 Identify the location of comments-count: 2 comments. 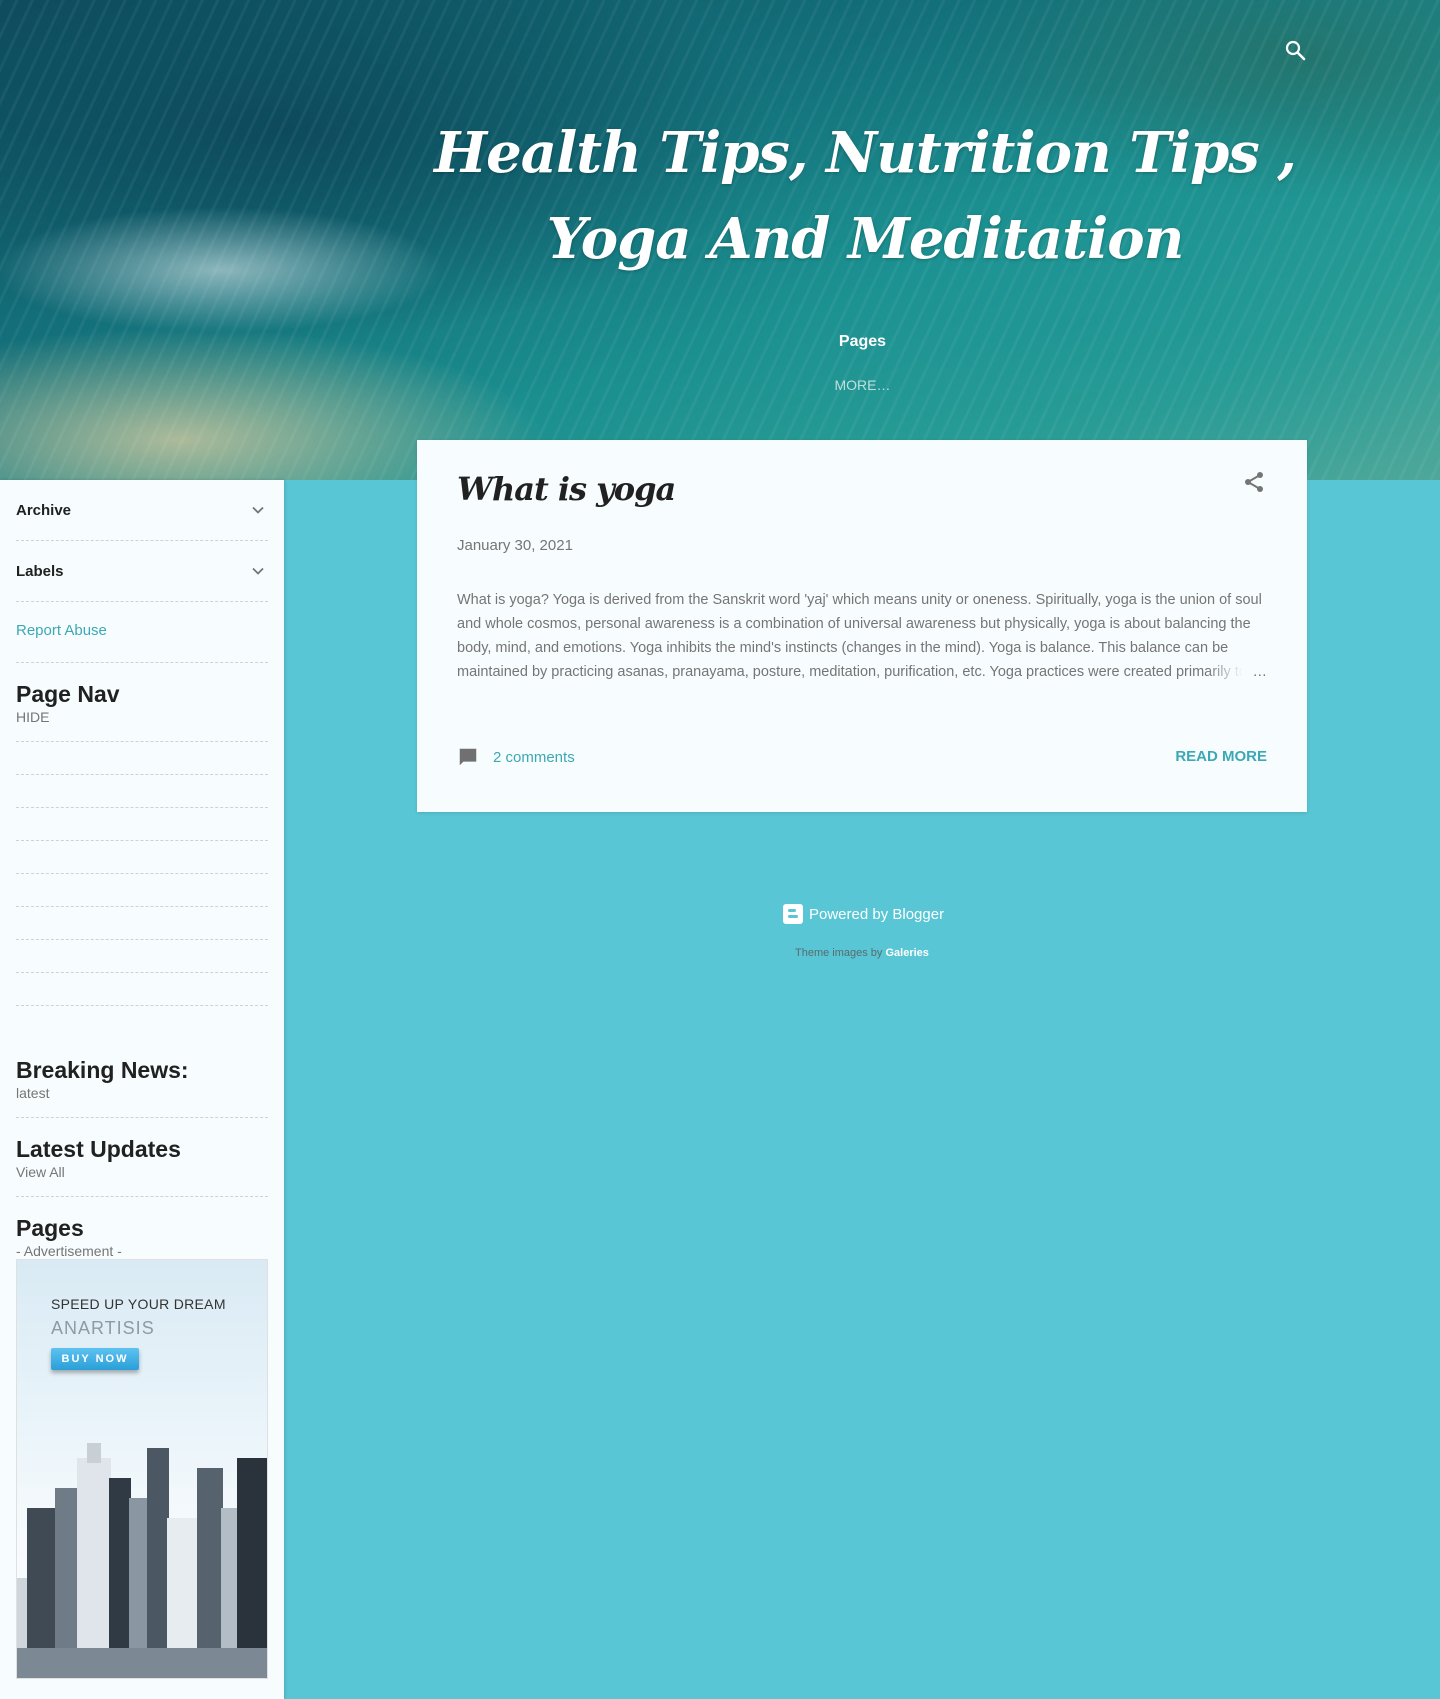
(534, 757).